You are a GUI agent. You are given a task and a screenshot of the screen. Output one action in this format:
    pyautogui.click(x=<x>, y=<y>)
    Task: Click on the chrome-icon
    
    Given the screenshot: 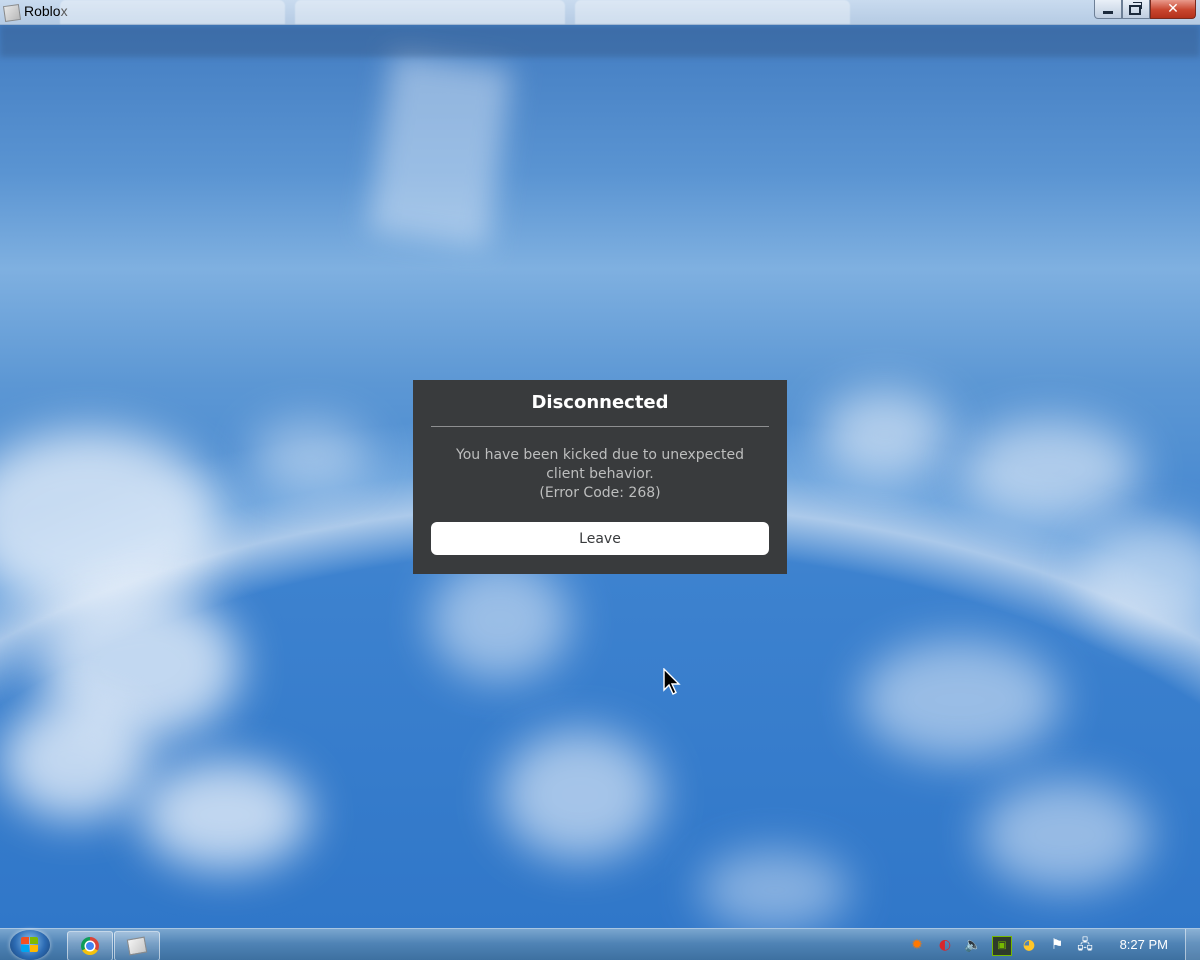 What is the action you would take?
    pyautogui.click(x=90, y=946)
    